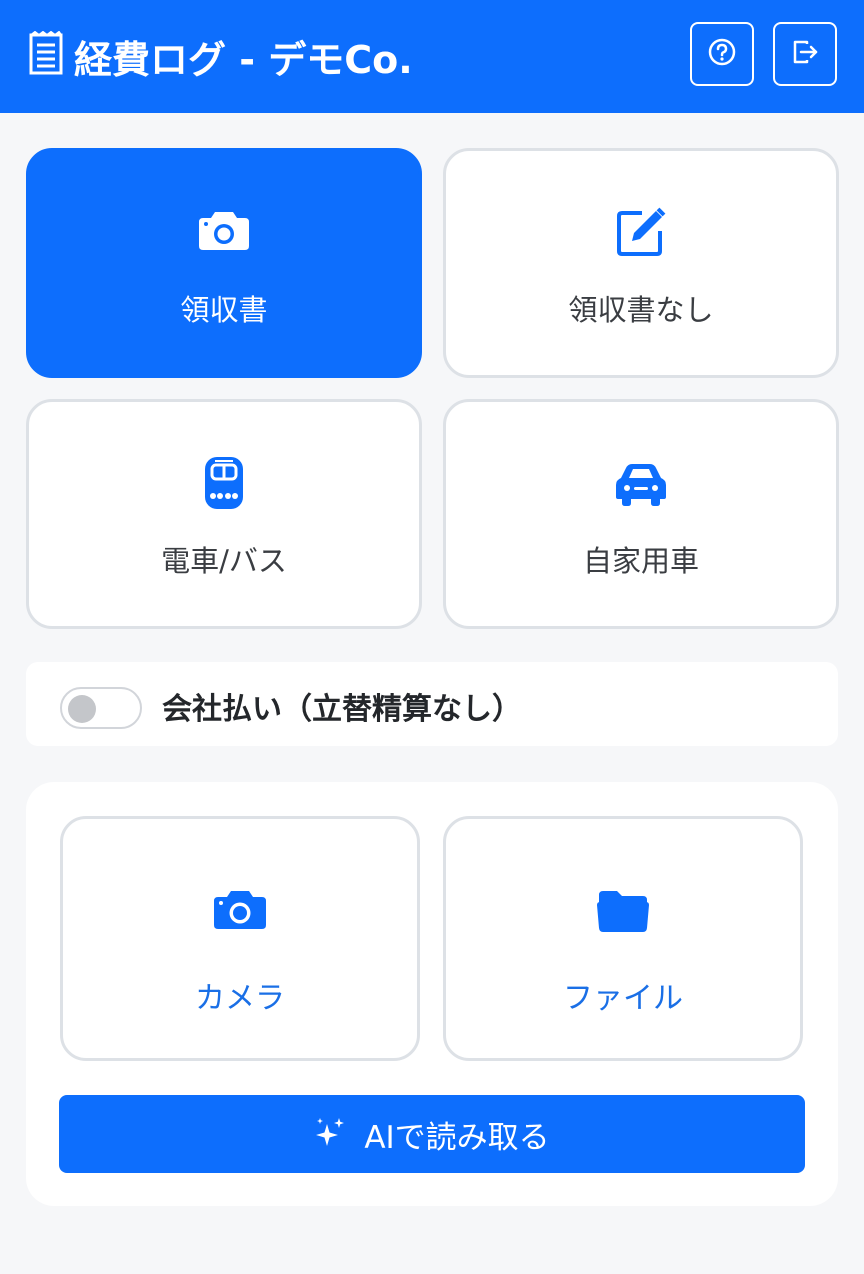 The image size is (864, 1274). What do you see at coordinates (641, 310) in the screenshot?
I see `type-tile-label: 領収書なし` at bounding box center [641, 310].